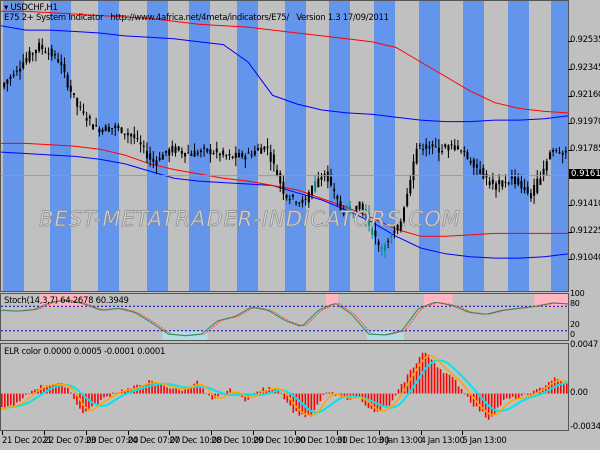 The width and height of the screenshot is (600, 450). Describe the element at coordinates (585, 230) in the screenshot. I see `price-axis-label: 0.91225` at that location.